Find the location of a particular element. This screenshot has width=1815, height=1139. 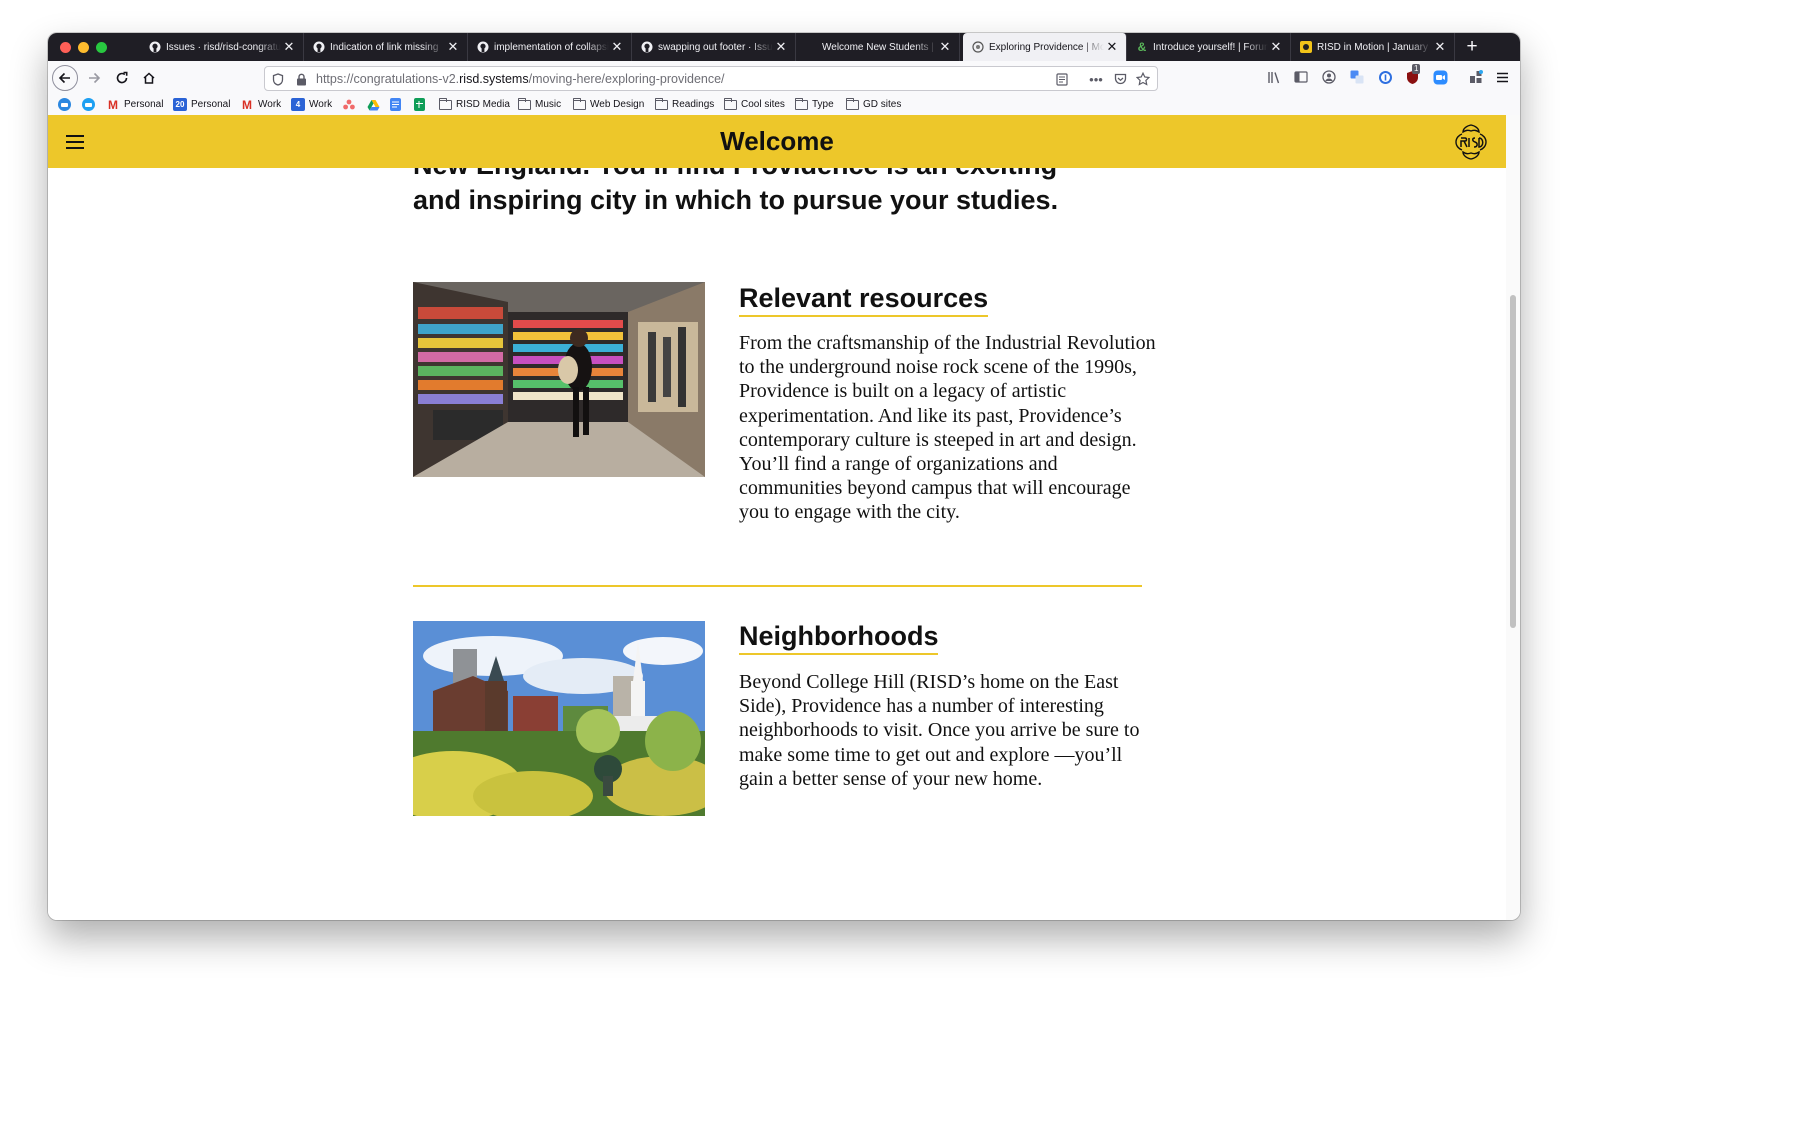

tab-title: Welcome New Students | RISD is located at coordinates (879, 47).